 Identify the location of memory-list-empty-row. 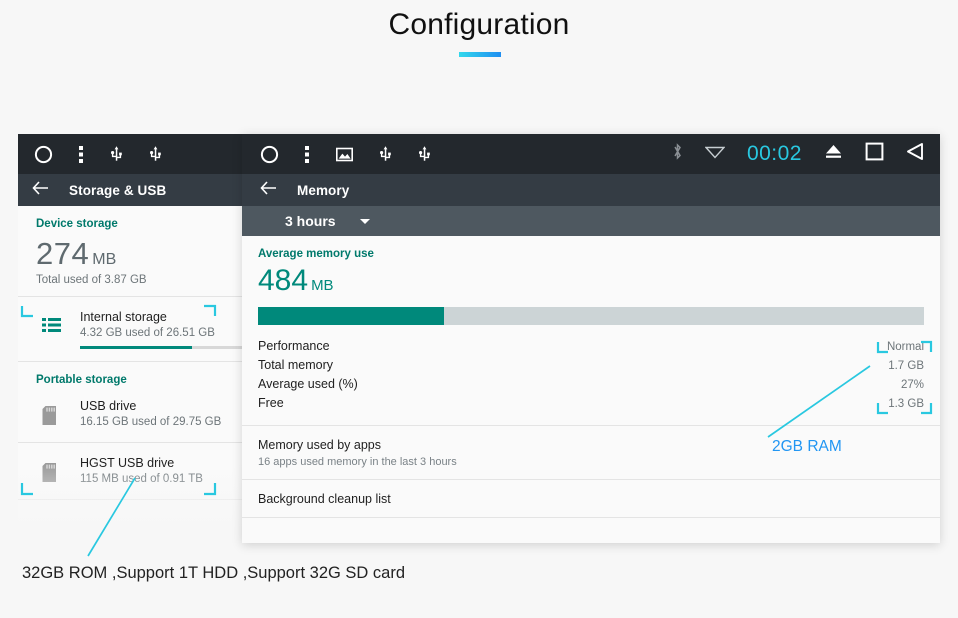
(591, 530).